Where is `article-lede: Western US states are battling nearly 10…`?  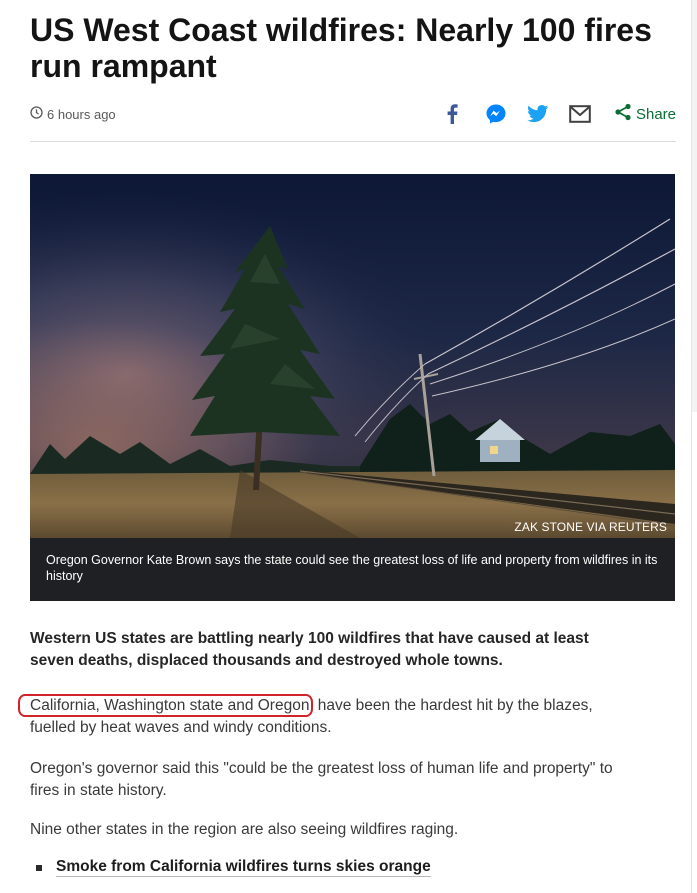 article-lede: Western US states are battling nearly 10… is located at coordinates (309, 649).